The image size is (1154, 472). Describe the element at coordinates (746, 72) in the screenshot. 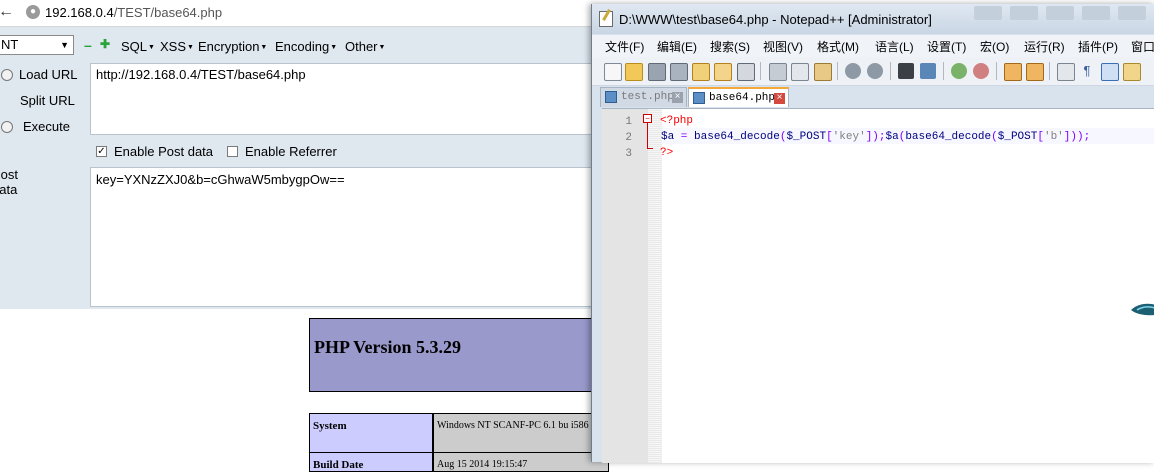

I see `print-icon` at that location.